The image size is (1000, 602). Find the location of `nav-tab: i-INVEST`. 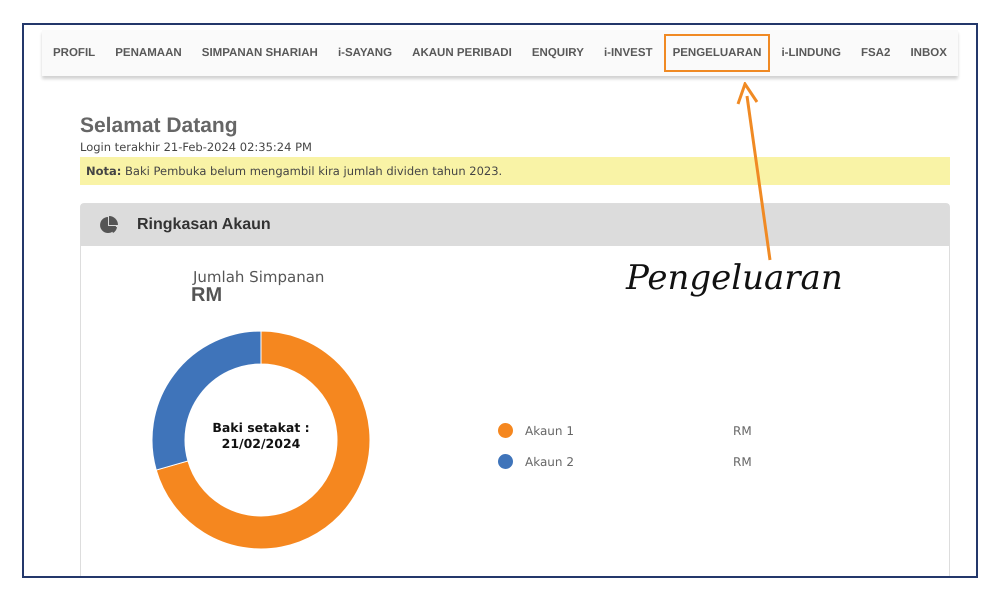

nav-tab: i-INVEST is located at coordinates (628, 53).